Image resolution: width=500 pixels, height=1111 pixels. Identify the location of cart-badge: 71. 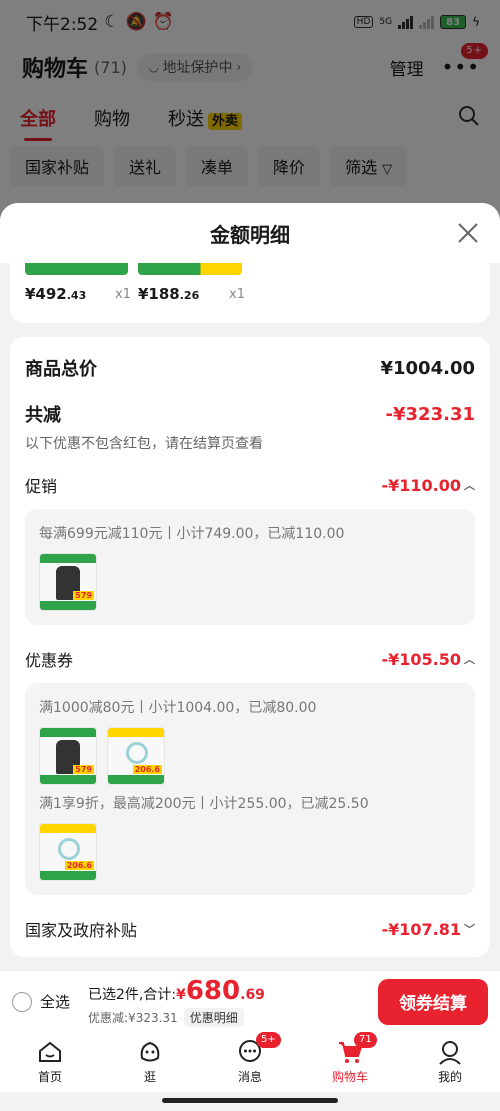
(365, 1040).